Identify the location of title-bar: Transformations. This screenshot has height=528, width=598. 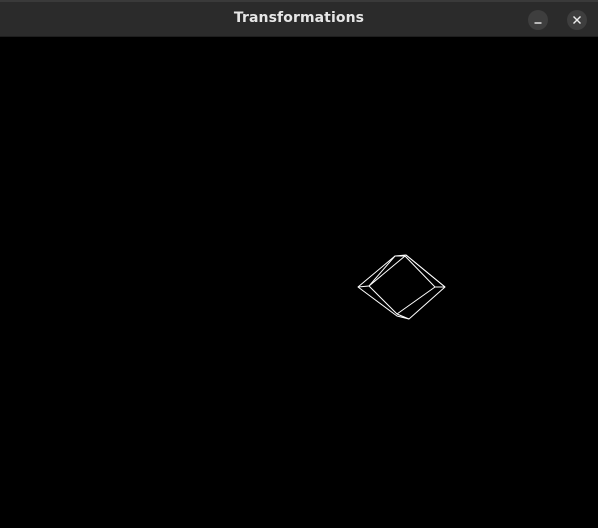
(299, 18).